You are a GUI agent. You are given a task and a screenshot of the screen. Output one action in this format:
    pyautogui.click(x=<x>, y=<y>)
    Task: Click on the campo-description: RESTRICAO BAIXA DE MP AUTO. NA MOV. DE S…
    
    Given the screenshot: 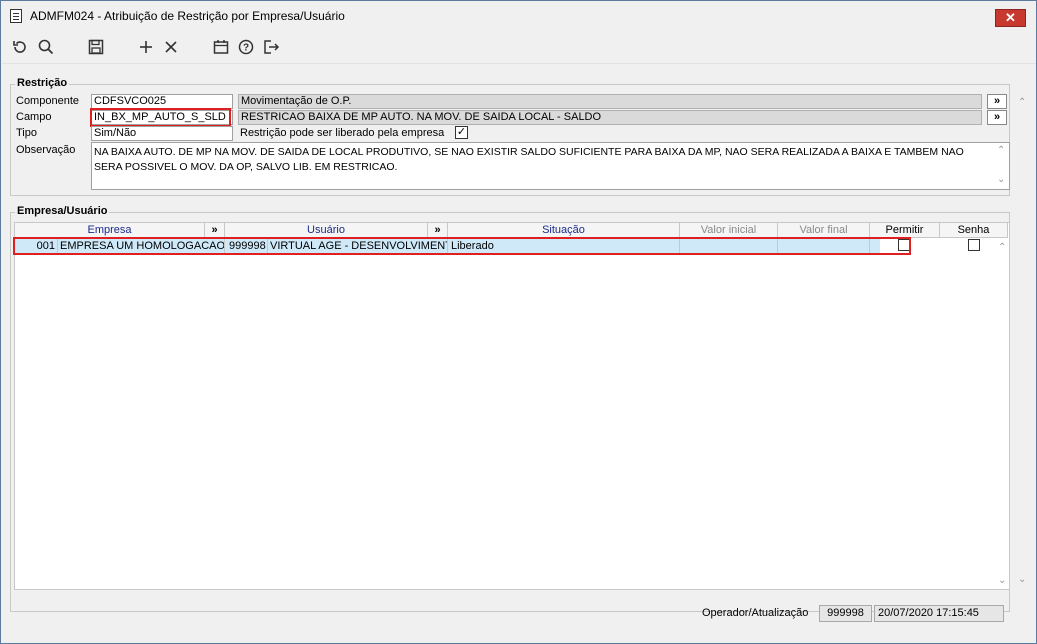 What is the action you would take?
    pyautogui.click(x=610, y=117)
    